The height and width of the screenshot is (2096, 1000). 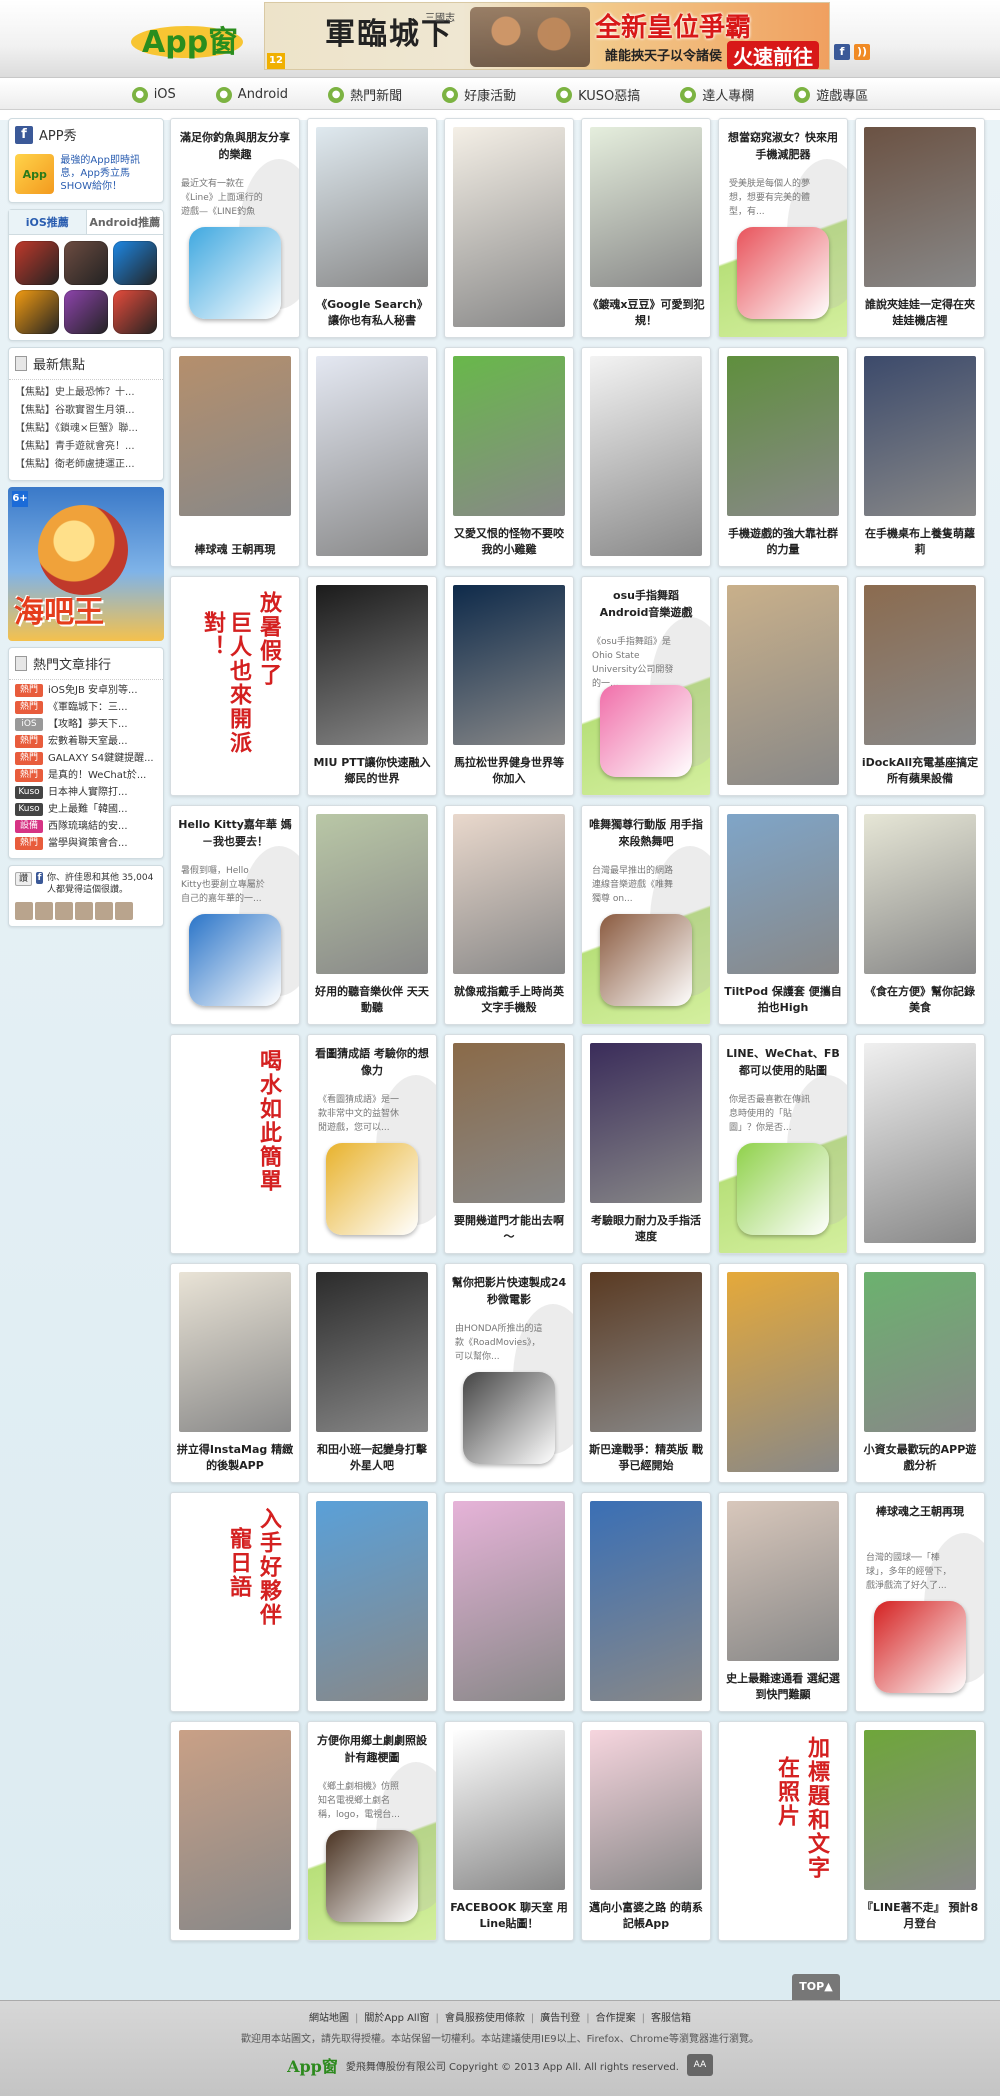 I want to click on article-card: 『LINE著不走』 預計8月登台, so click(x=920, y=1831).